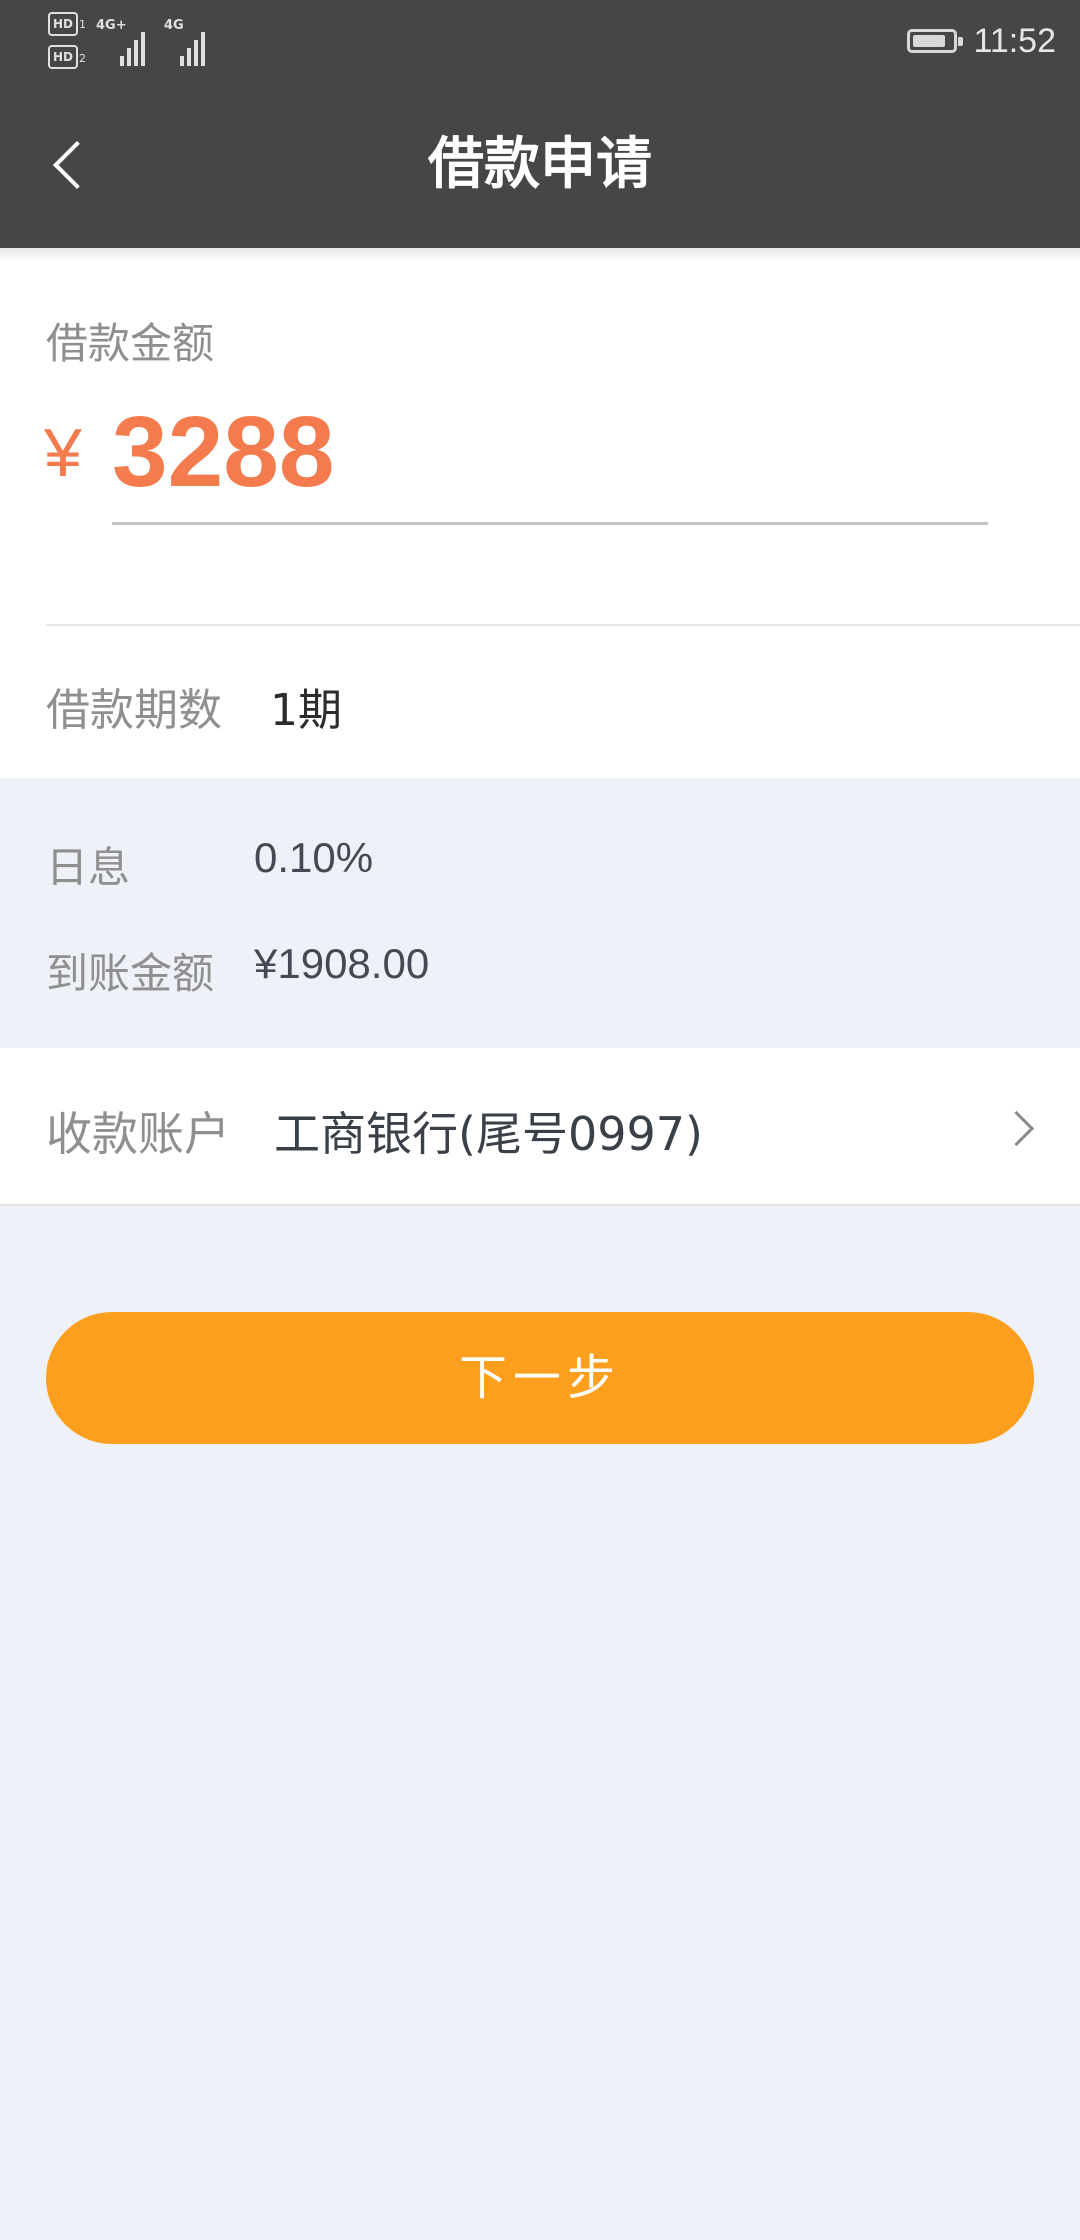 This screenshot has height=2240, width=1080. Describe the element at coordinates (223, 452) in the screenshot. I see `loan-amount-input: 3288` at that location.